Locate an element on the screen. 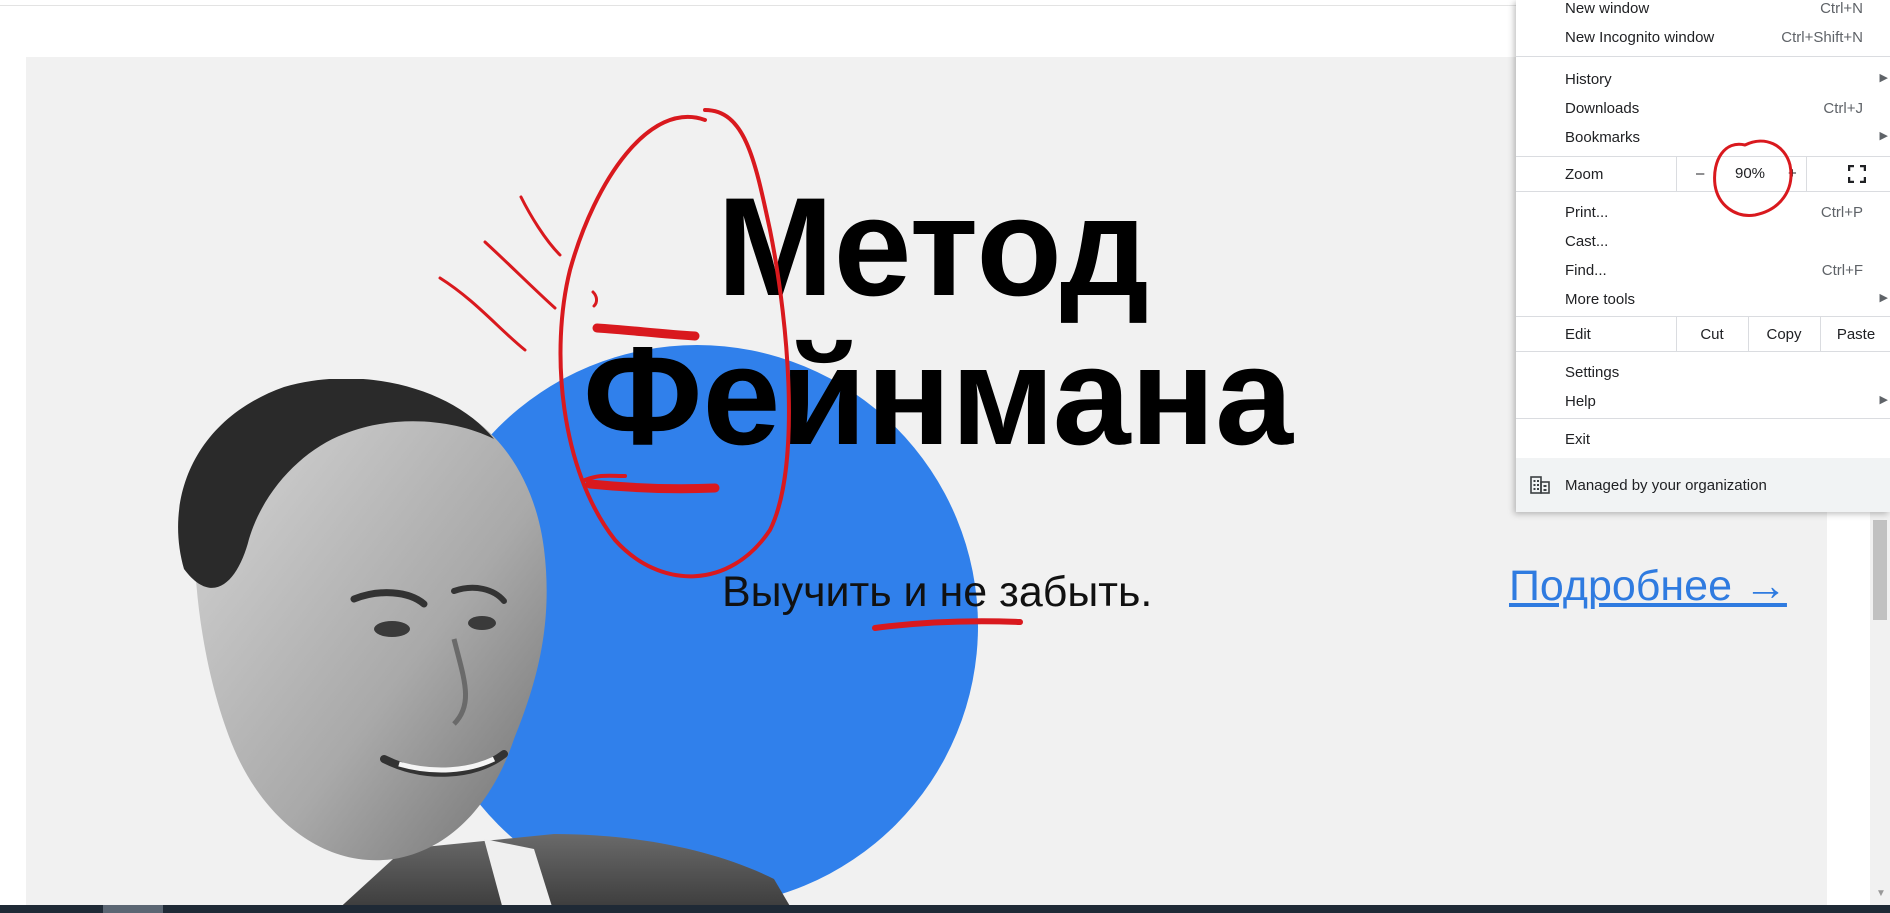 Image resolution: width=1890 pixels, height=913 pixels. zoom-label: Zoom is located at coordinates (1584, 174).